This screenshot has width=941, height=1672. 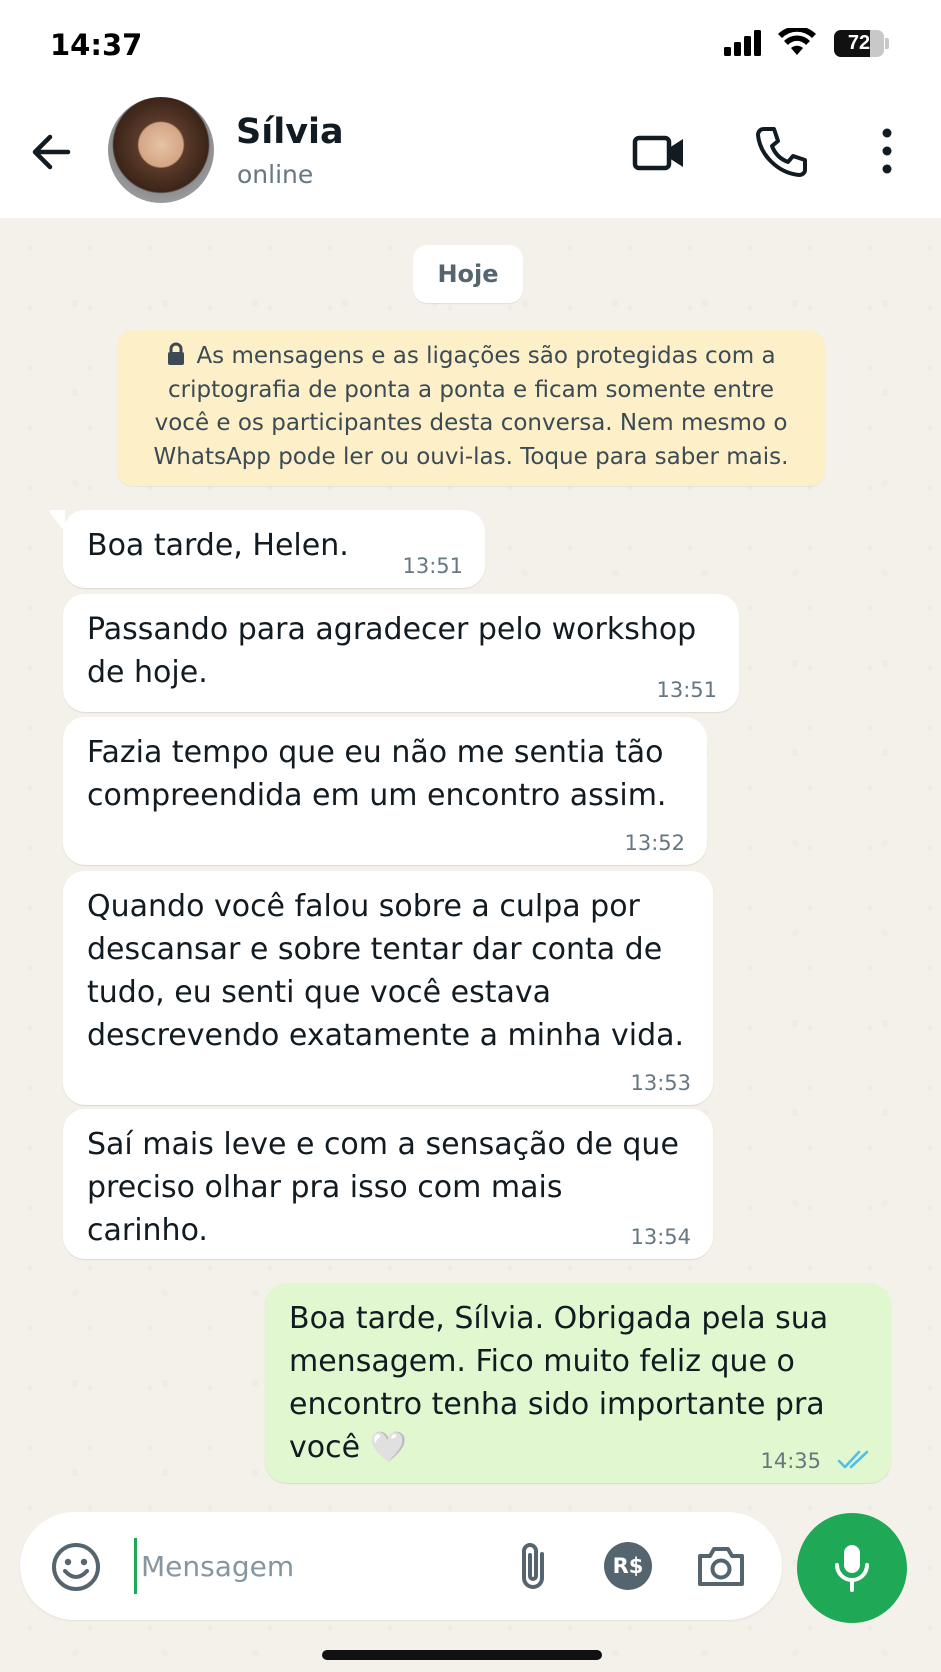 I want to click on wifi-icon, so click(x=797, y=41).